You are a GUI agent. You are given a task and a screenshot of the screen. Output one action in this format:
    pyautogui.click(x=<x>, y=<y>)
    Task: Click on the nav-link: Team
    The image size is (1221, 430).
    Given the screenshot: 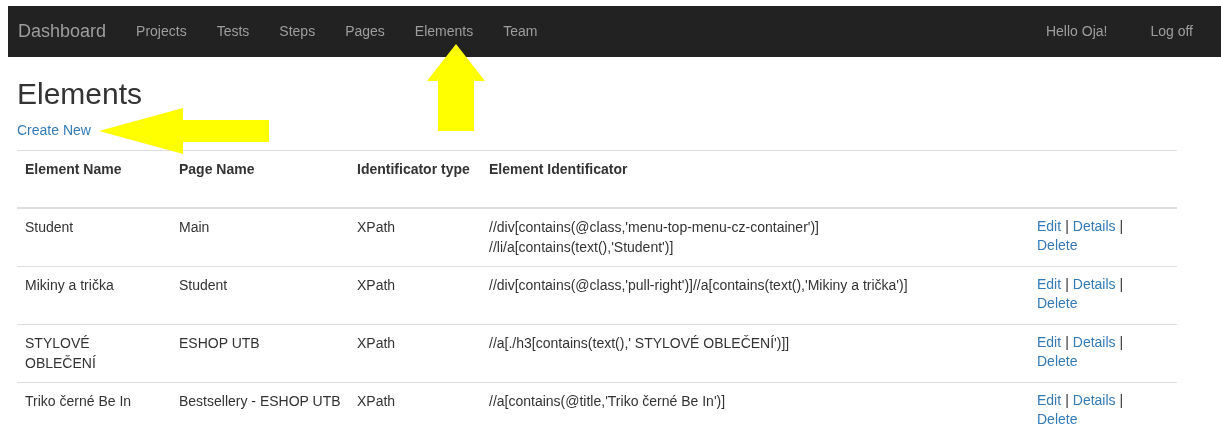 What is the action you would take?
    pyautogui.click(x=520, y=31)
    